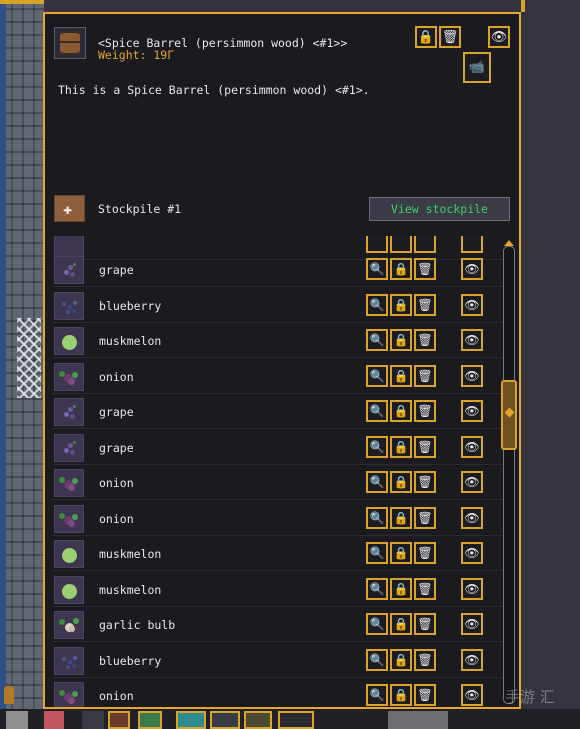 The image size is (580, 729). I want to click on magnify-icon: 🔍, so click(377, 482).